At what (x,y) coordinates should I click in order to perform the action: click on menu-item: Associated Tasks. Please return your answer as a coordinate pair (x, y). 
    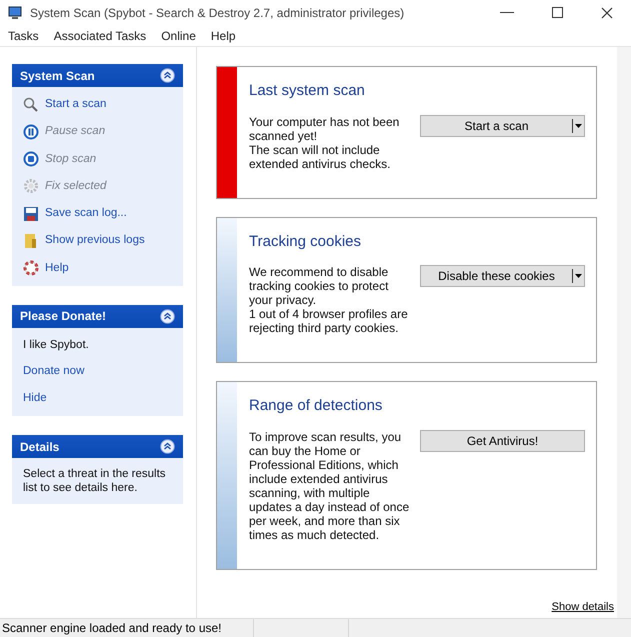
    Looking at the image, I should click on (100, 35).